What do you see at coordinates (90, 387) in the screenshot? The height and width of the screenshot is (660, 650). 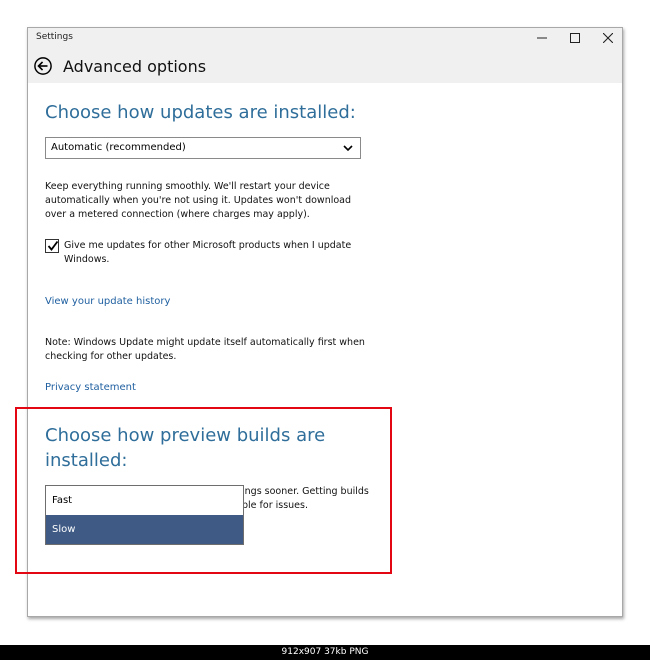 I see `privacy-statement-link: Privacy statement` at bounding box center [90, 387].